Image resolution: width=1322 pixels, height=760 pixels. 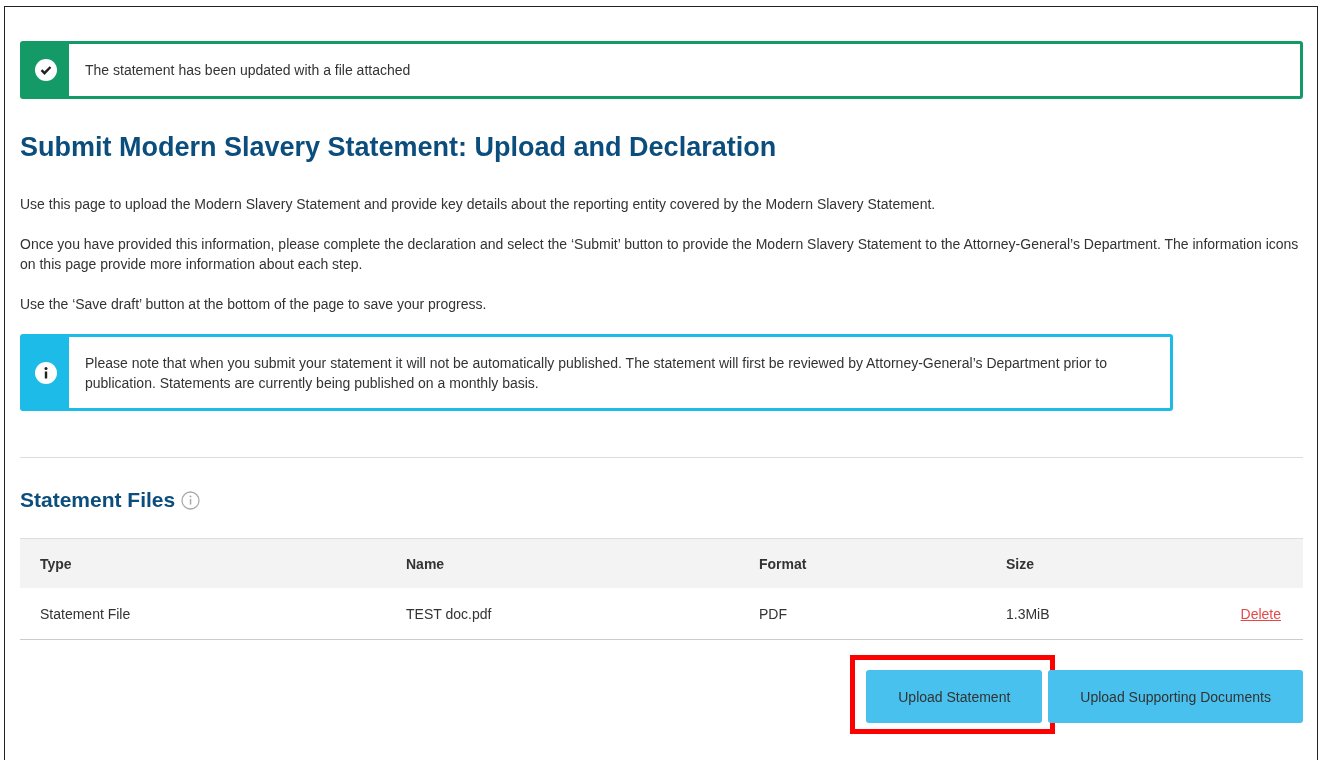 What do you see at coordinates (478, 204) in the screenshot?
I see `paragraph: Use this page to upload the Modern Slavery Statement and provide key details about the reporting entity covered by the Modern Slavery Statement.` at bounding box center [478, 204].